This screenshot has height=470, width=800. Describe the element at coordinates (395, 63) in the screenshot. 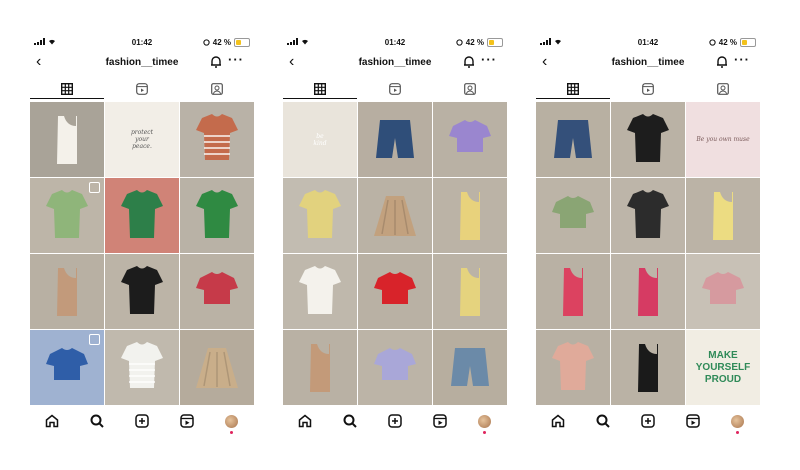

I see `profile-header: ‹ fashion__timee ···` at that location.